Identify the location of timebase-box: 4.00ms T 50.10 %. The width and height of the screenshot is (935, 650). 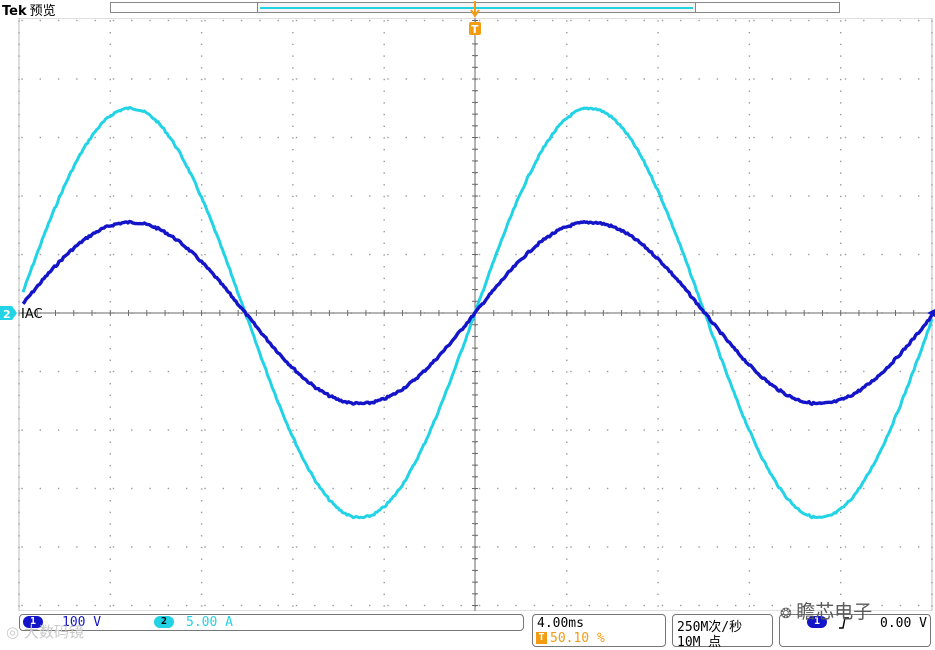
(599, 630).